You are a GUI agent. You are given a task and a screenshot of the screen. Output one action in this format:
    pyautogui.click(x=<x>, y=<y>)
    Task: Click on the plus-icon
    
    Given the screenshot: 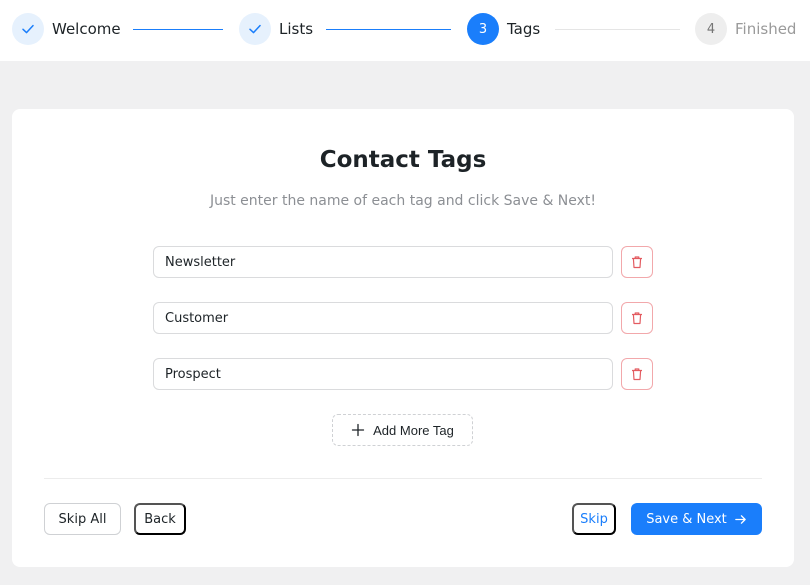 What is the action you would take?
    pyautogui.click(x=358, y=430)
    